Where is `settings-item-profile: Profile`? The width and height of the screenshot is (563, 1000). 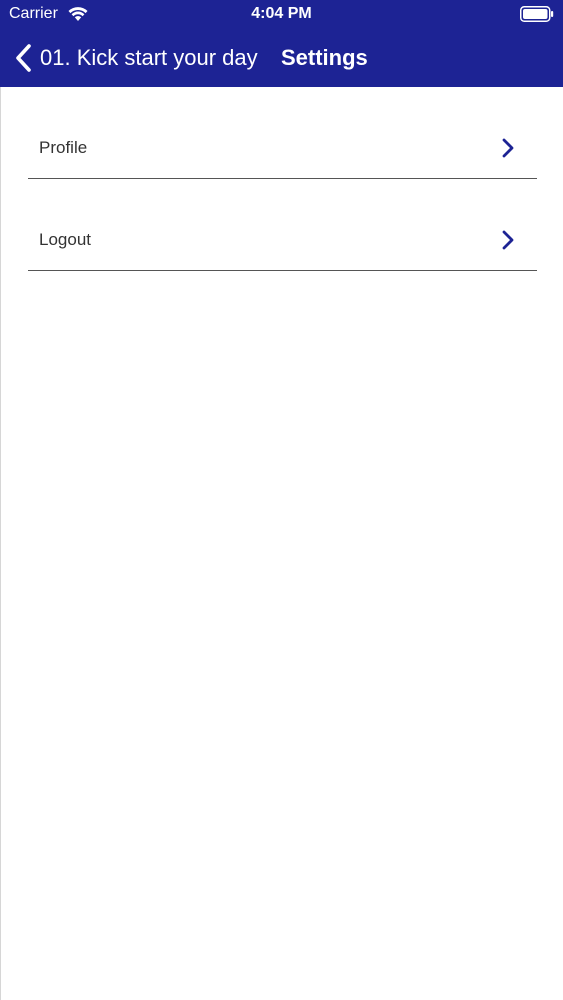 settings-item-profile: Profile is located at coordinates (282, 133).